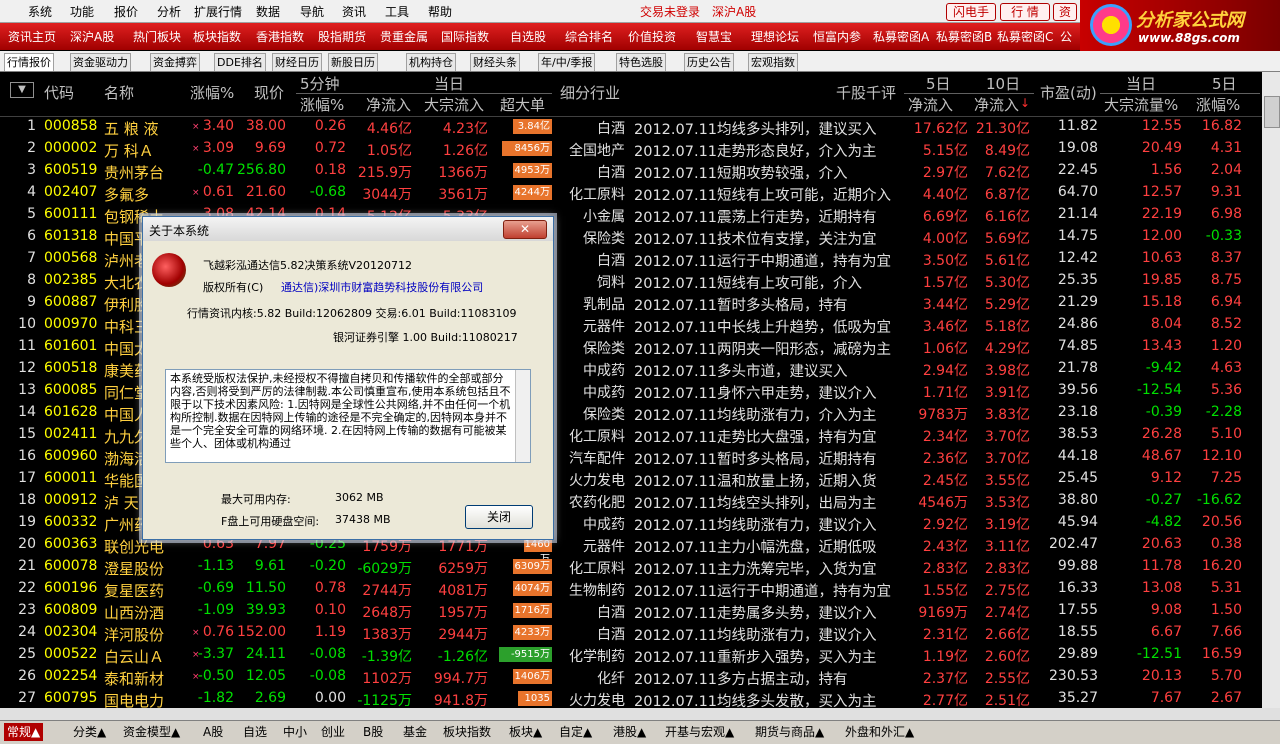  I want to click on bottom-tab: 港股▲, so click(629, 732).